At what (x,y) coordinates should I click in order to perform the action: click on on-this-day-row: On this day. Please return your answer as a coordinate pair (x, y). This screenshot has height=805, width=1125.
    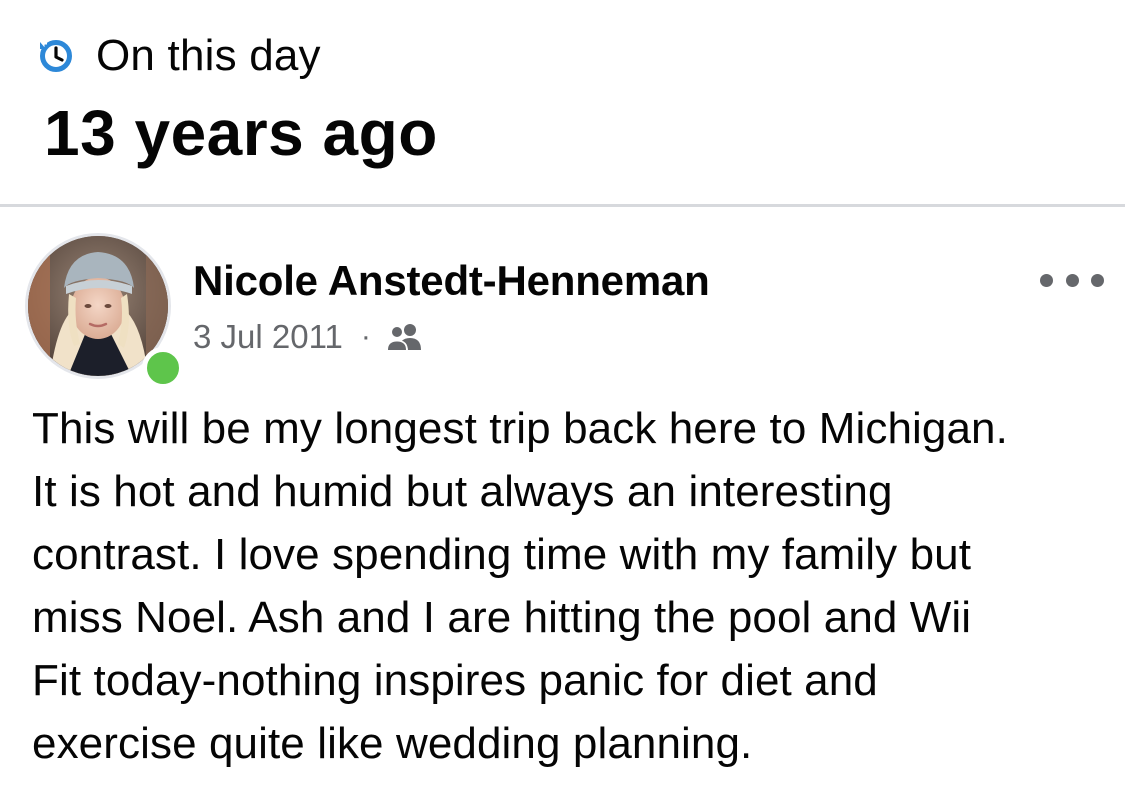
    Looking at the image, I should click on (179, 56).